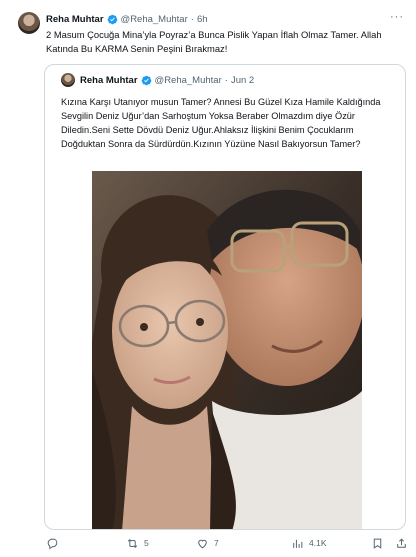 This screenshot has width=416, height=557. I want to click on action-bar: 5 7 4.1K, so click(208, 544).